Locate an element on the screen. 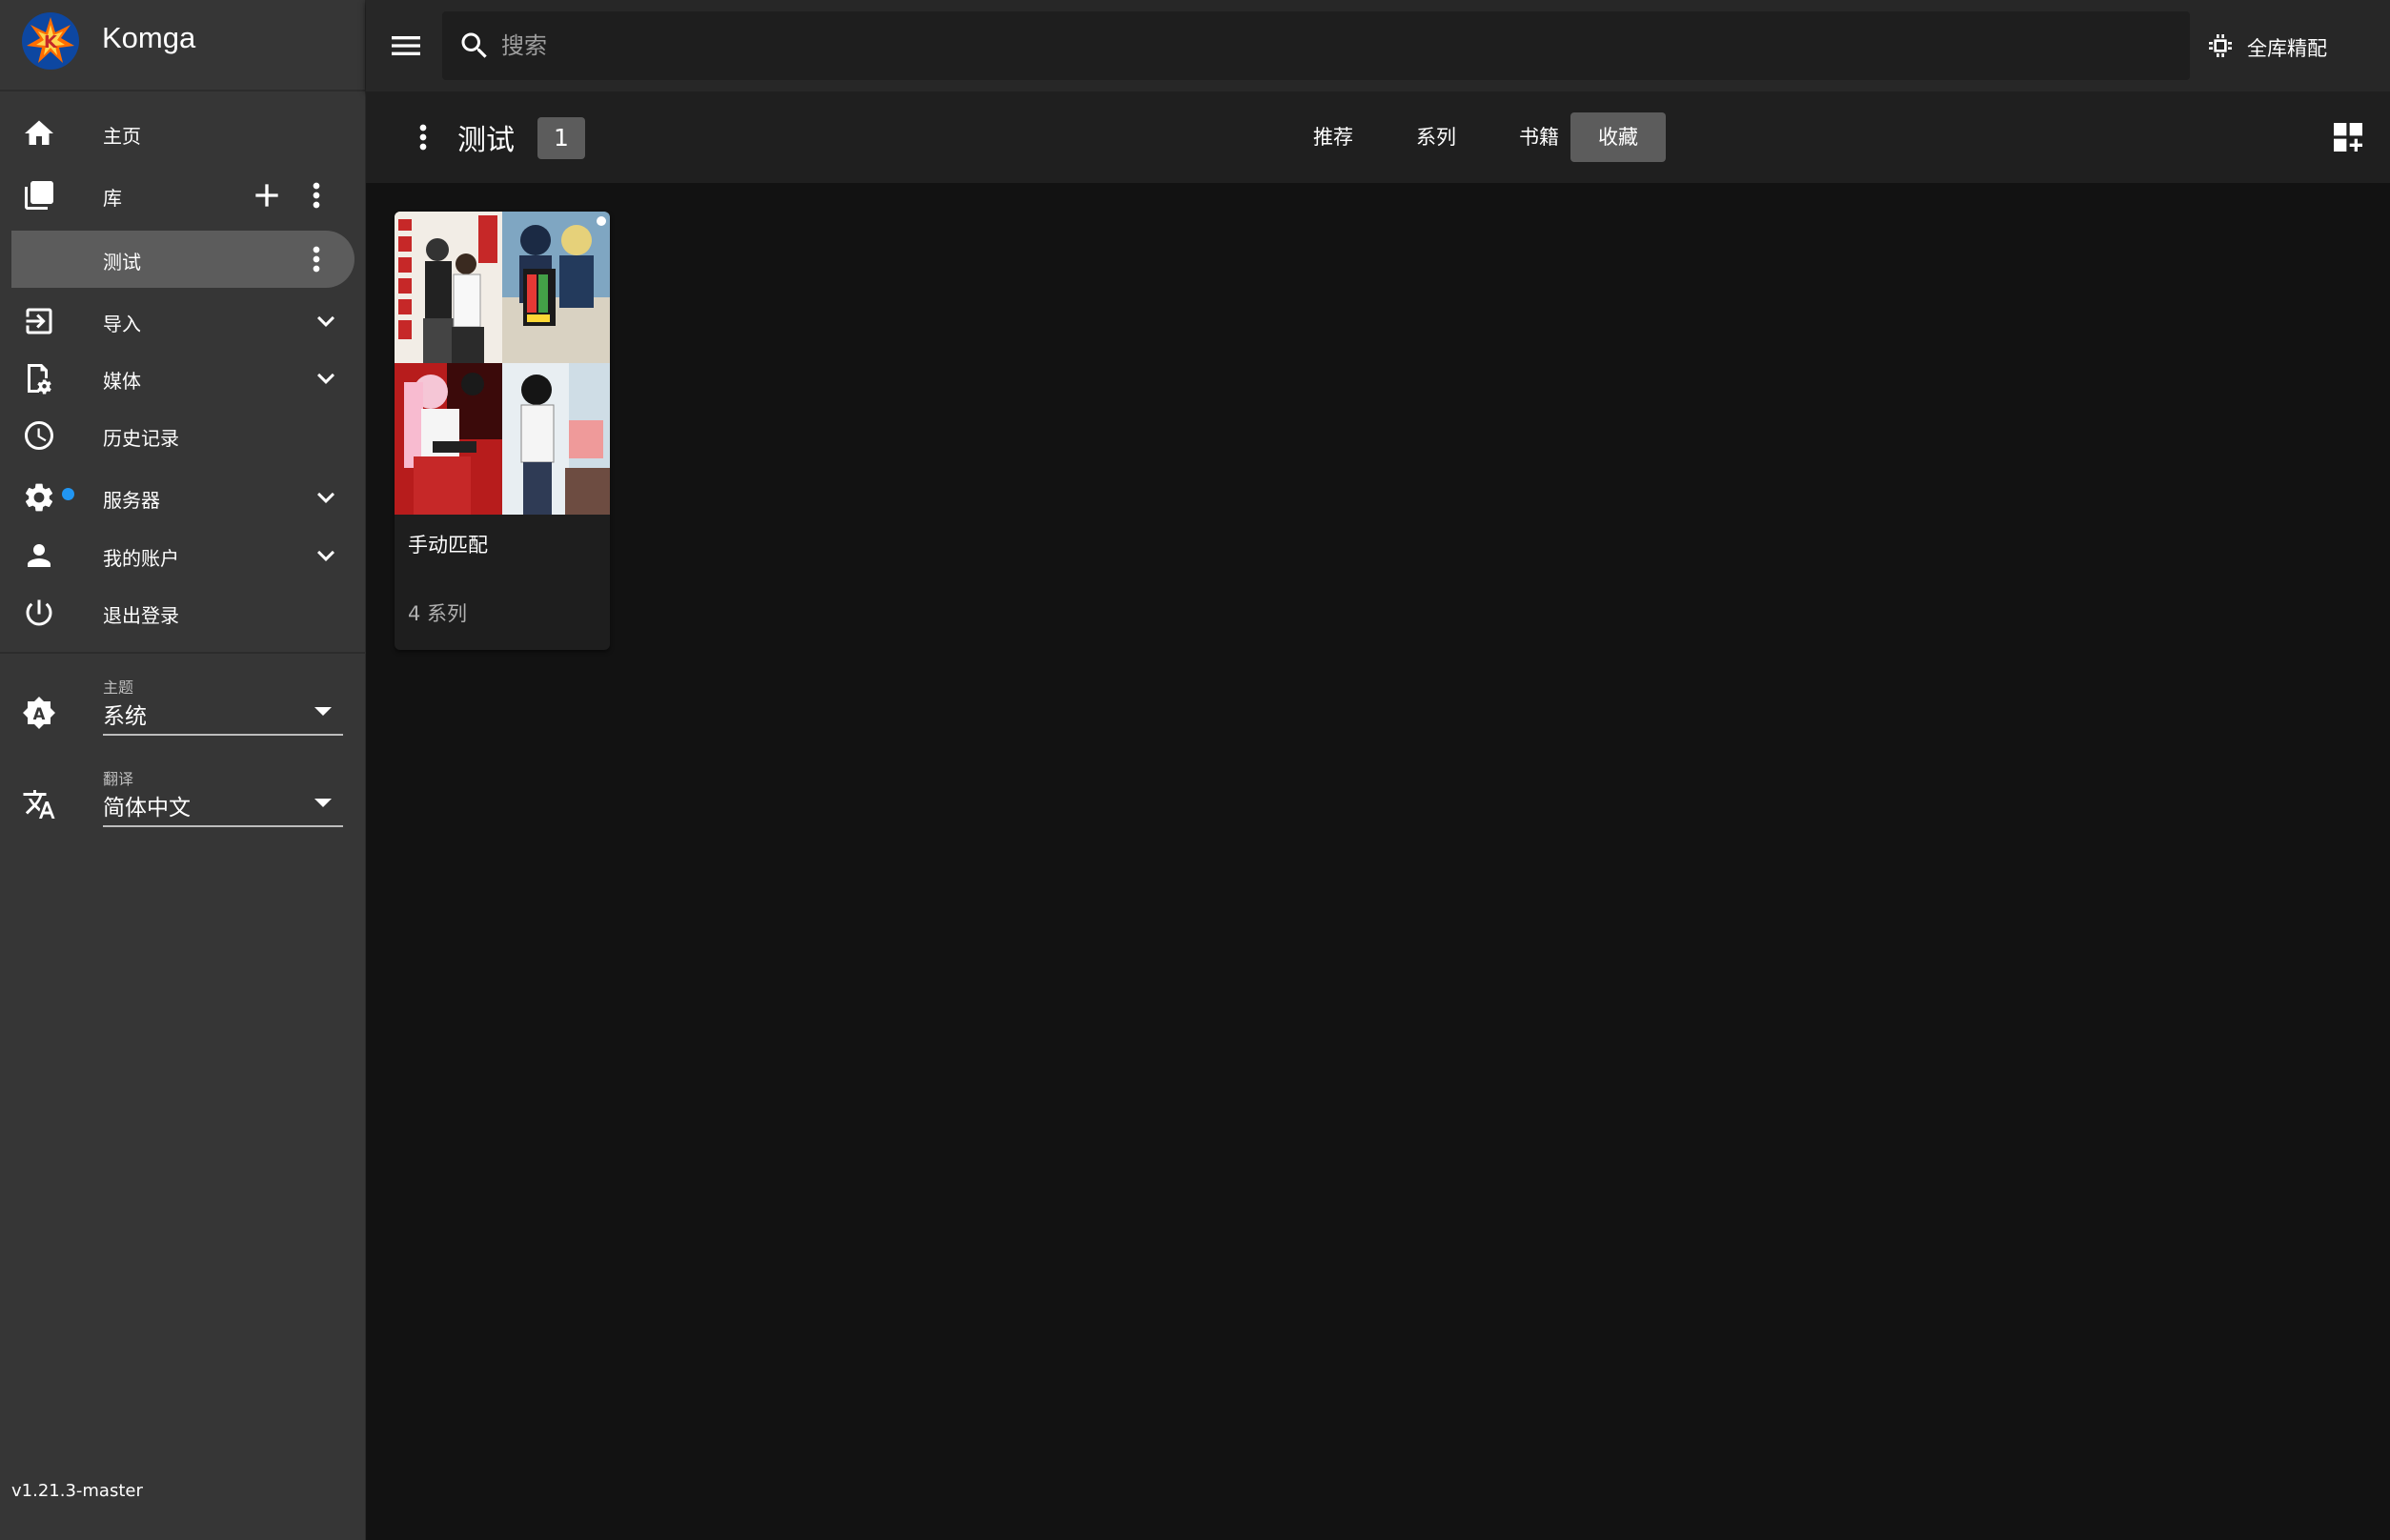 The width and height of the screenshot is (2390, 1540). tab-series: 系列 is located at coordinates (1436, 137).